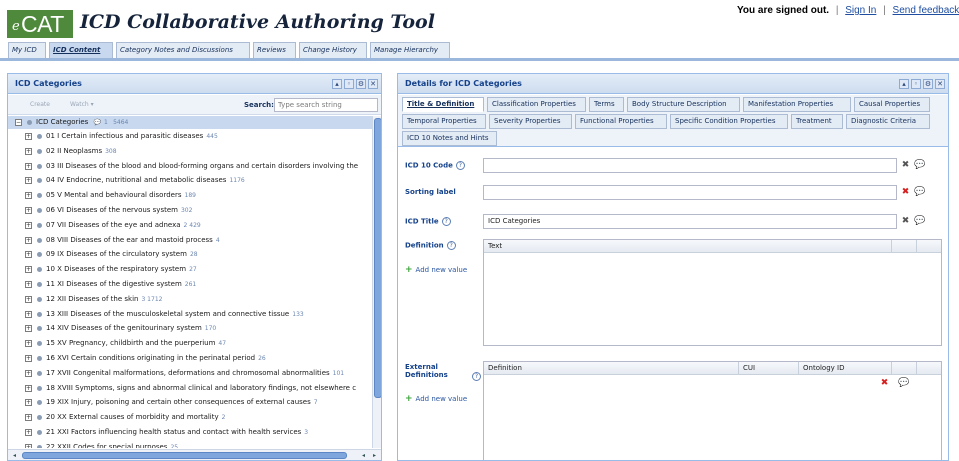 This screenshot has height=461, width=959. I want to click on tree-node: +06 VI Diseases of the nervous system 302, so click(190, 211).